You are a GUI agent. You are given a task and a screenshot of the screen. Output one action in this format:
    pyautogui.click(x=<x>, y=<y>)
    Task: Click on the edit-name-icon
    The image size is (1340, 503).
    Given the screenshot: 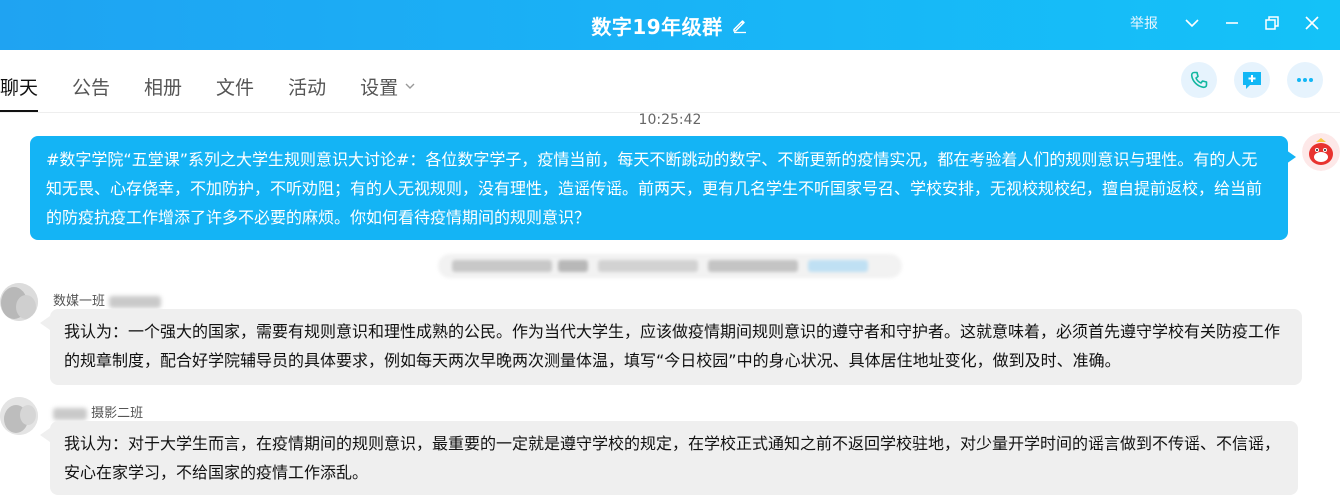 What is the action you would take?
    pyautogui.click(x=740, y=25)
    